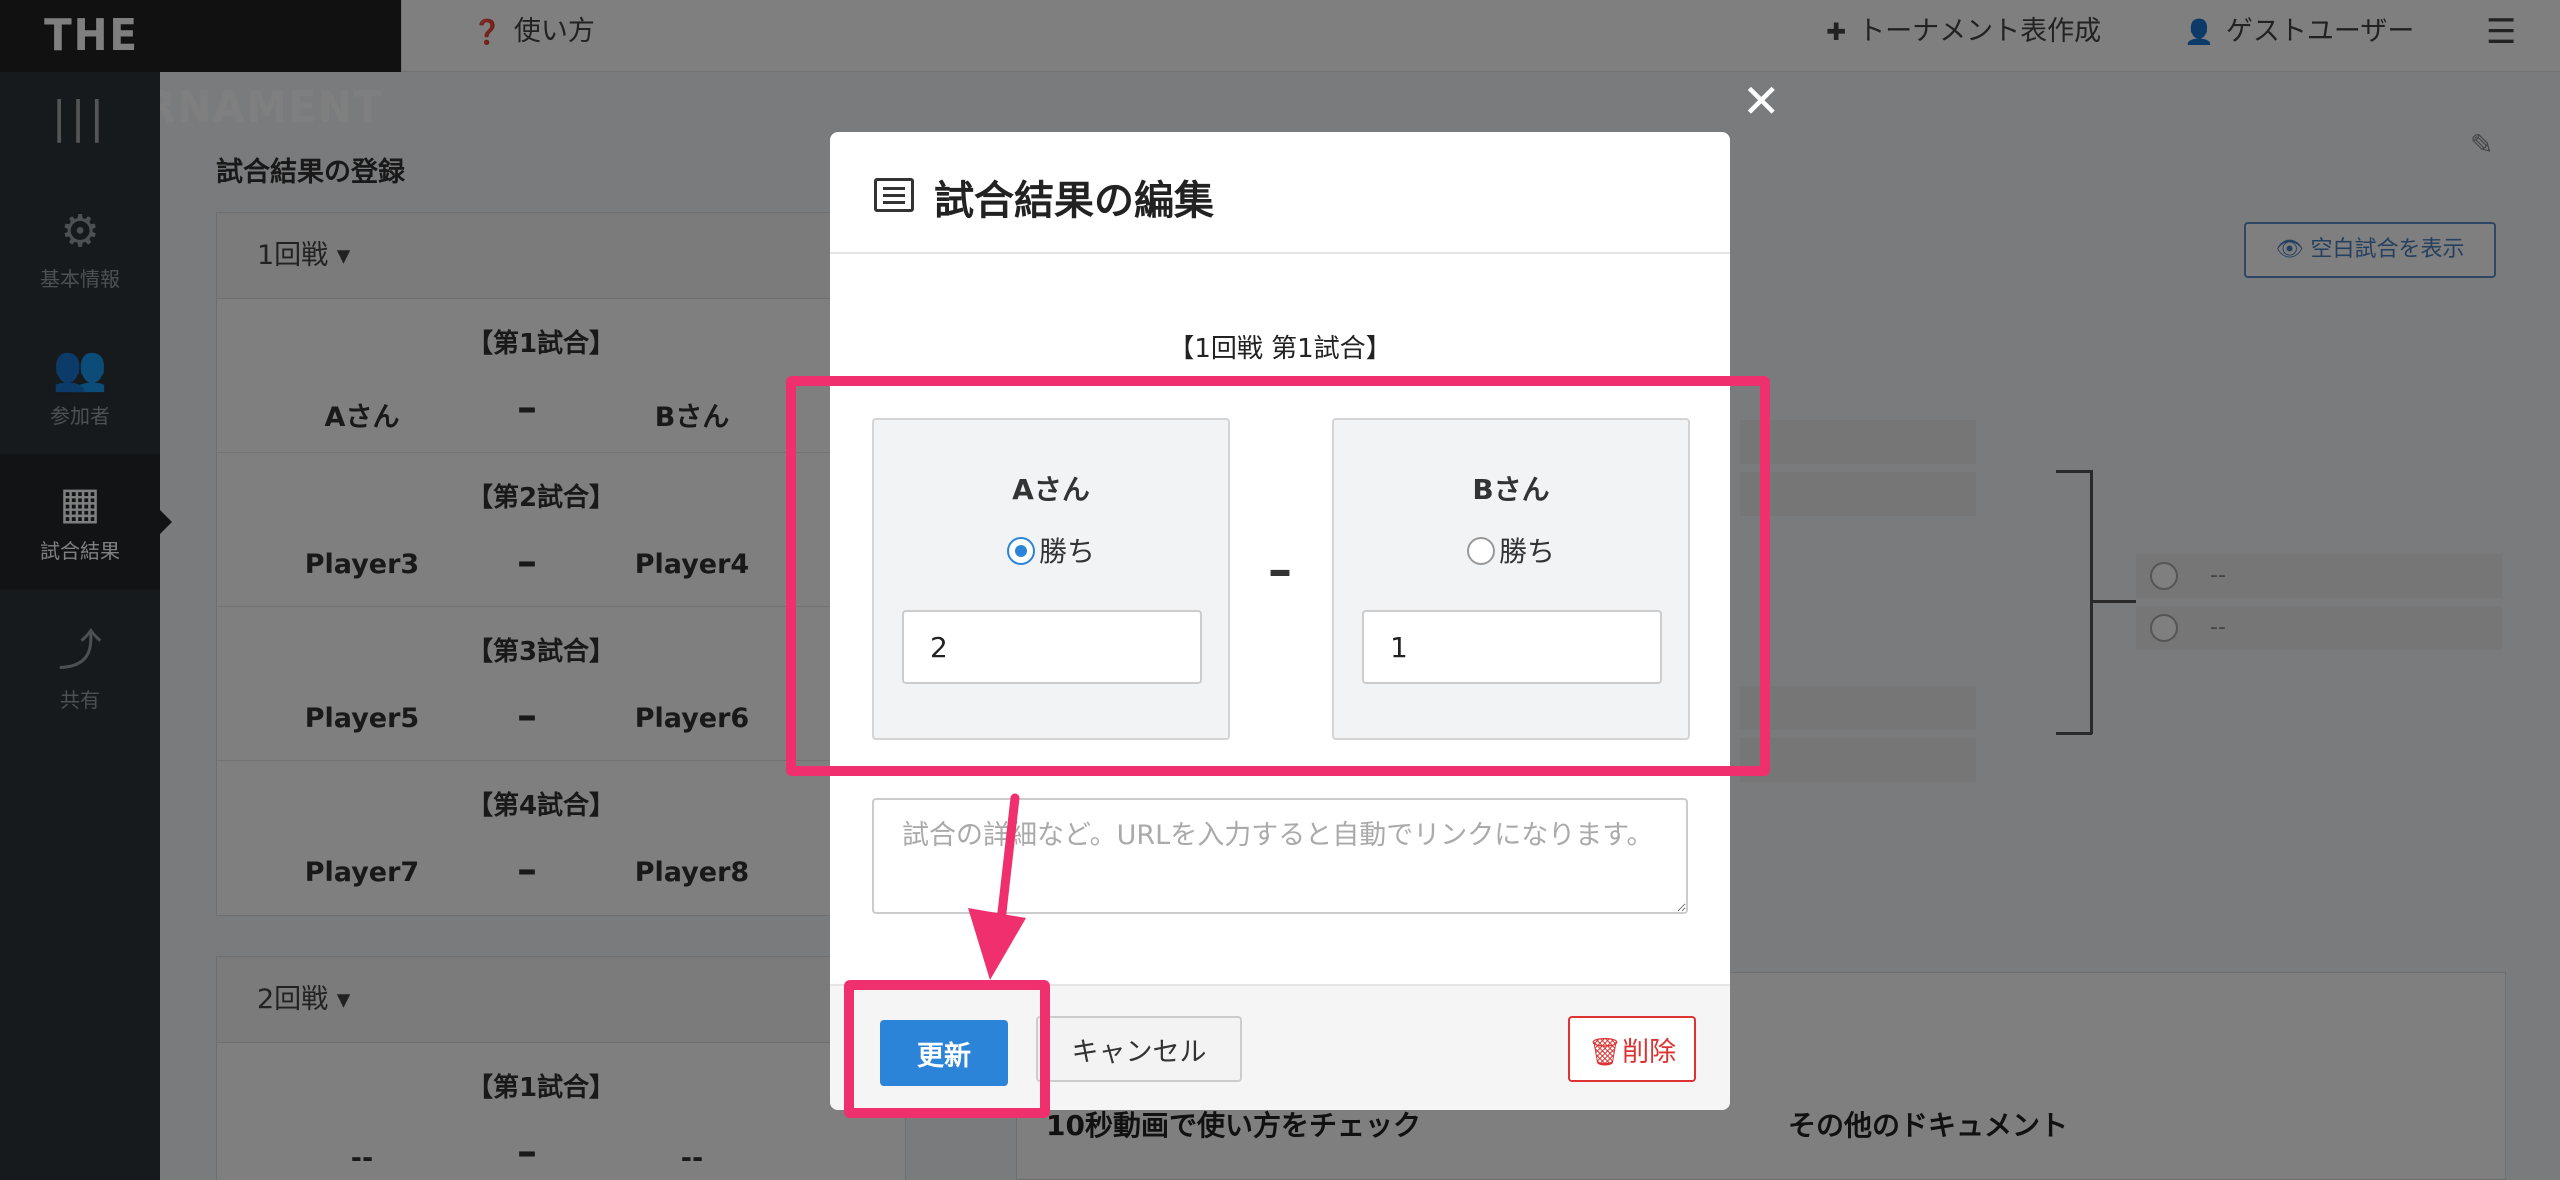 This screenshot has width=2560, height=1180. Describe the element at coordinates (1280, 193) in the screenshot. I see `modal-header: 試合結果の編集` at that location.